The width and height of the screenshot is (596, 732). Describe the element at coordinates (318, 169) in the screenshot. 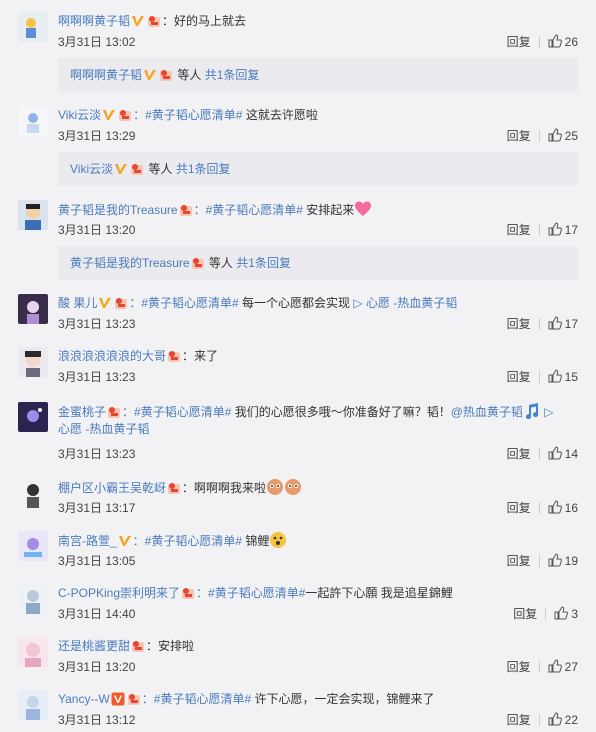

I see `sub-reply-bar: Viki云淡 等人 共1条回复` at that location.